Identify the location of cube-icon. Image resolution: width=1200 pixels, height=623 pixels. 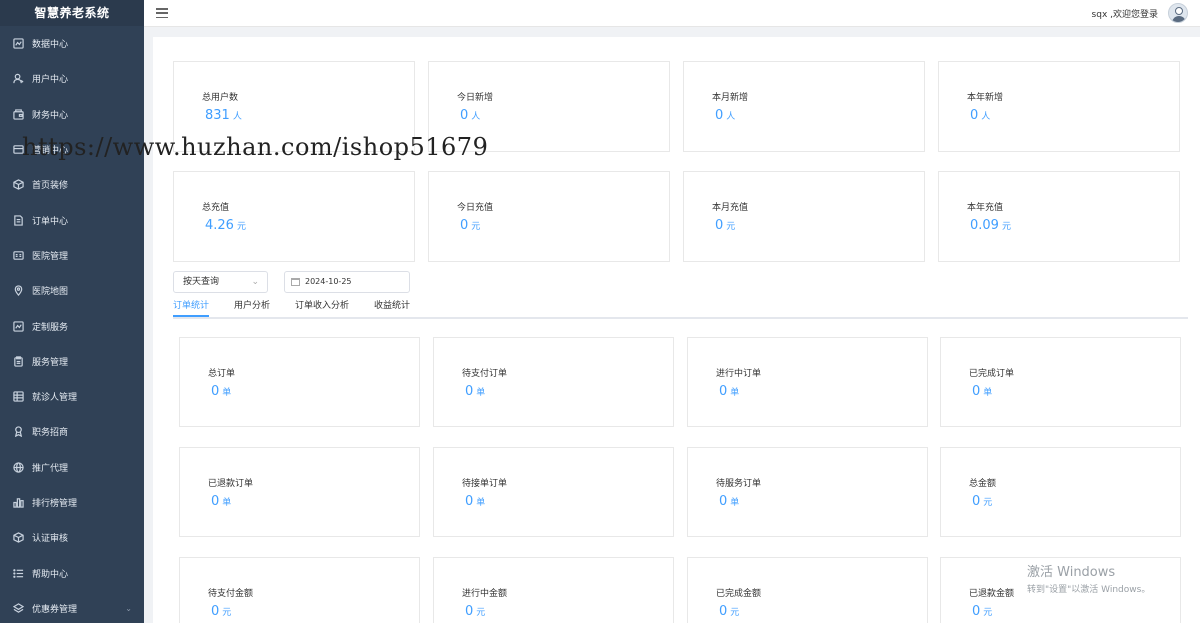
(18, 538).